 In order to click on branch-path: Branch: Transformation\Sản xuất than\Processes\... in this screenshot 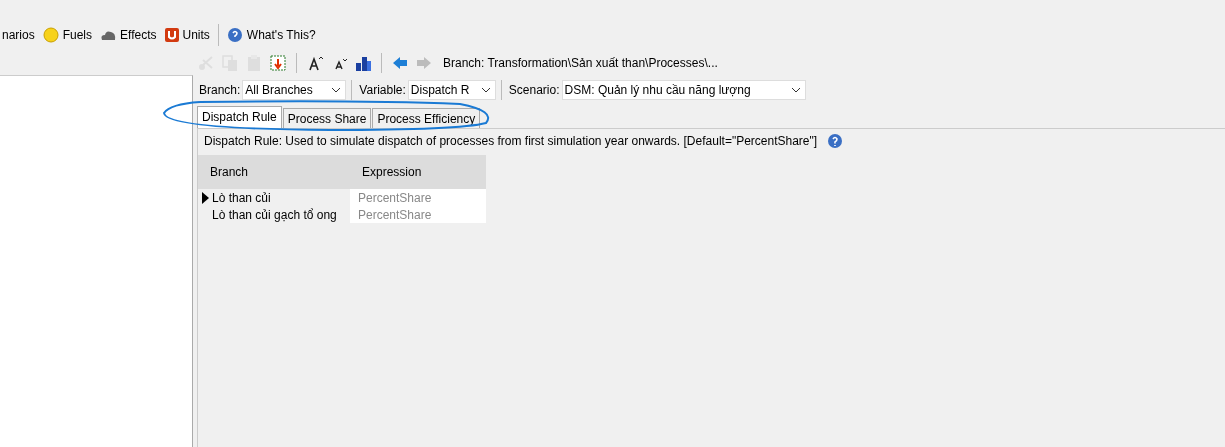, I will do `click(580, 63)`.